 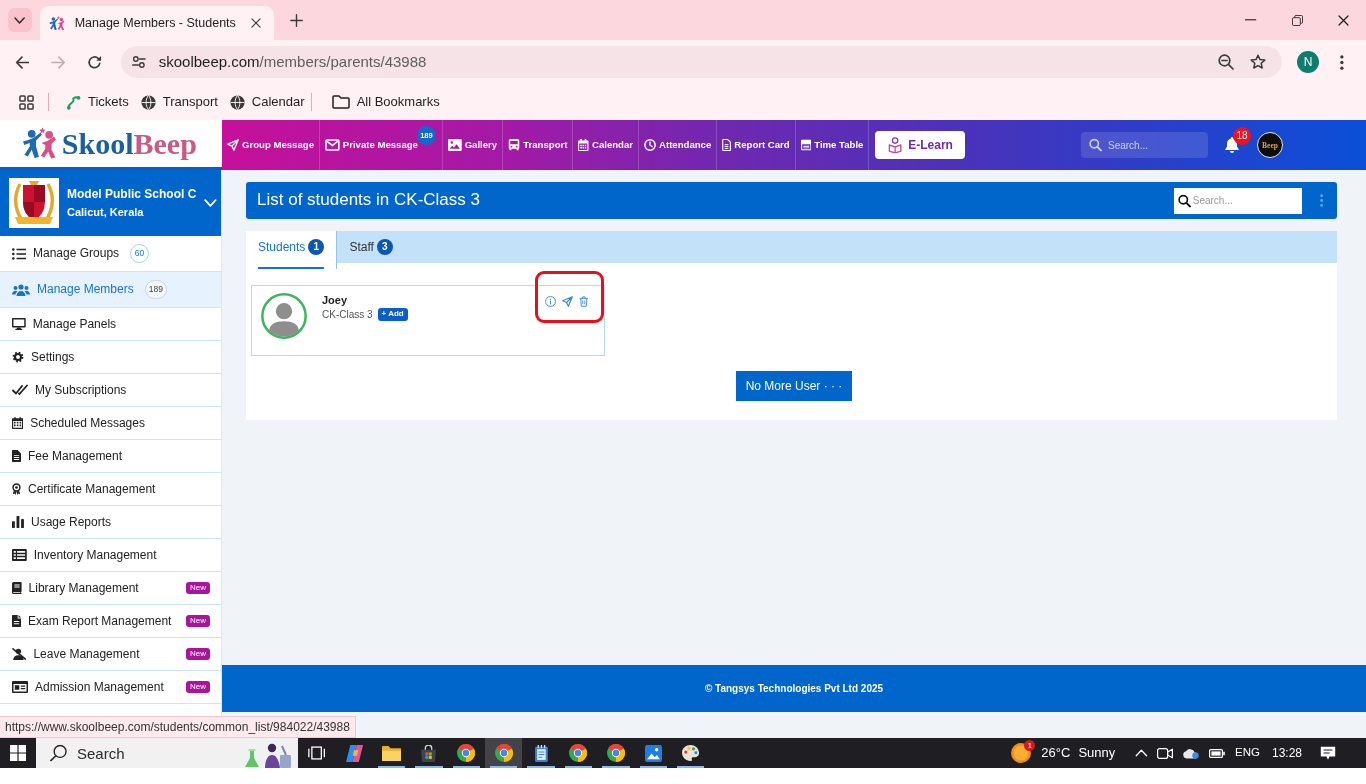 I want to click on count-badge: 1, so click(x=316, y=247).